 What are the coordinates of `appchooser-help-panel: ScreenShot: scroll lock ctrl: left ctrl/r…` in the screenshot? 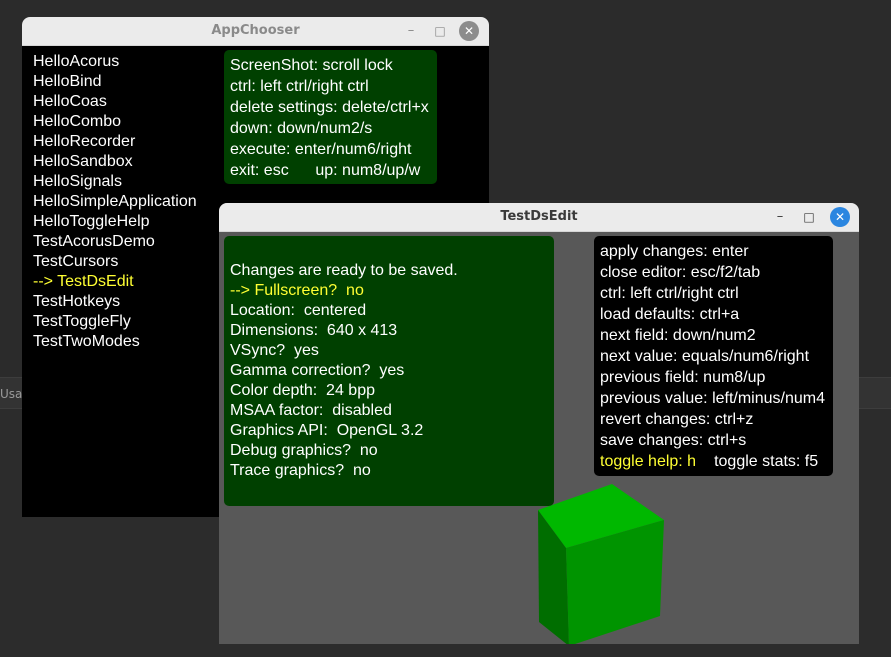 It's located at (330, 117).